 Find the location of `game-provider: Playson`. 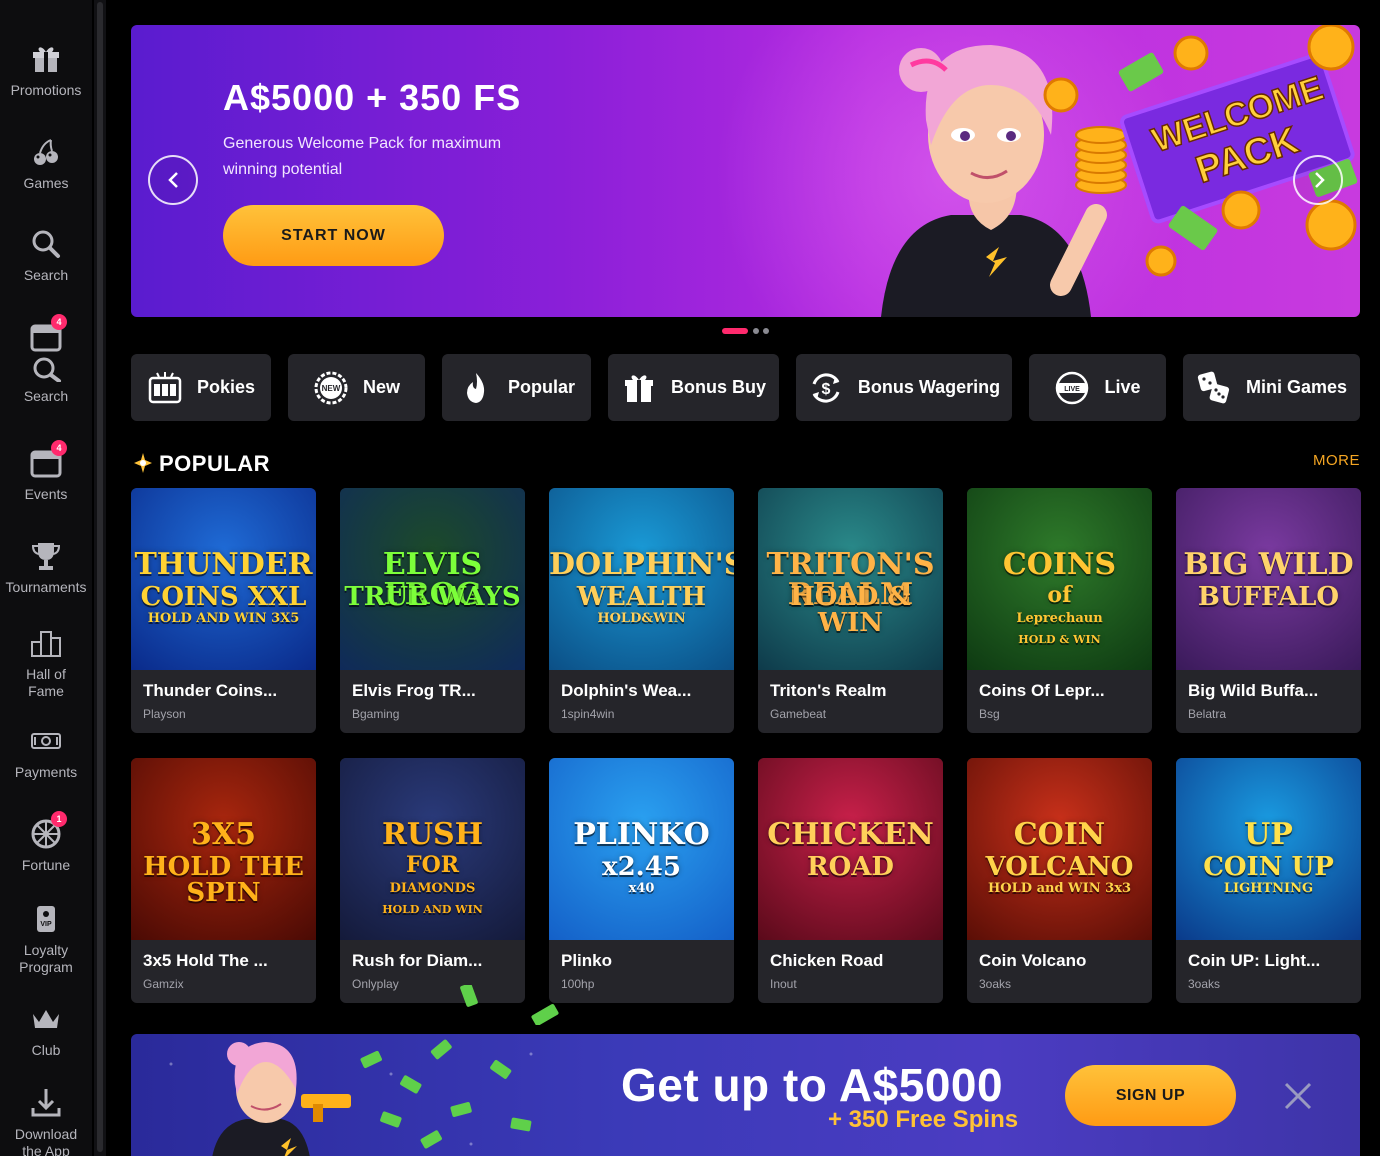

game-provider: Playson is located at coordinates (164, 714).